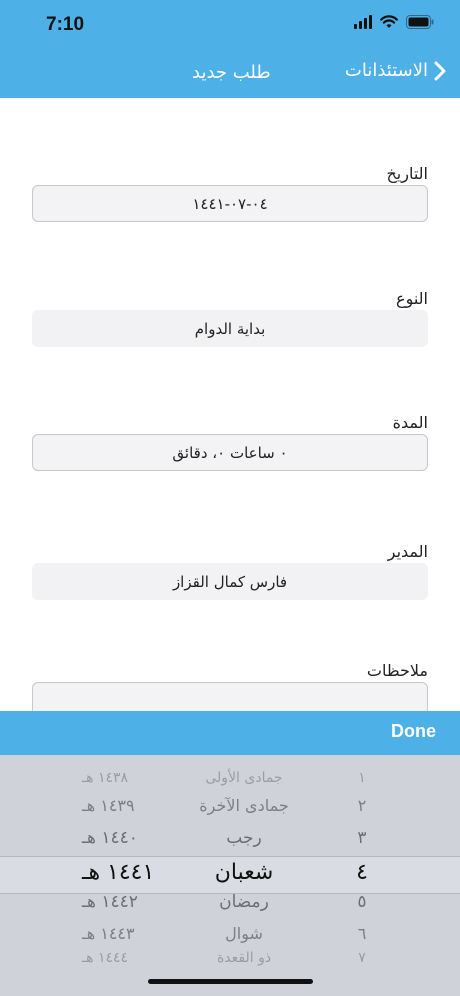 The width and height of the screenshot is (460, 996). Describe the element at coordinates (244, 838) in the screenshot. I see `picker-month-name: رجب` at that location.